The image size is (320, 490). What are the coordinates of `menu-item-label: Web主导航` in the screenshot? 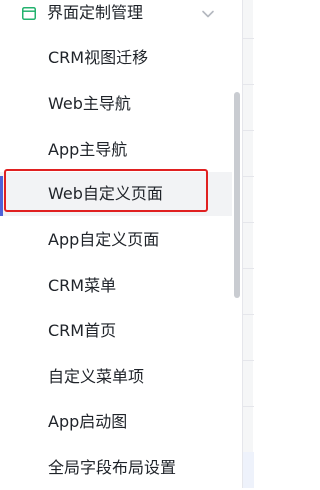 It's located at (89, 103).